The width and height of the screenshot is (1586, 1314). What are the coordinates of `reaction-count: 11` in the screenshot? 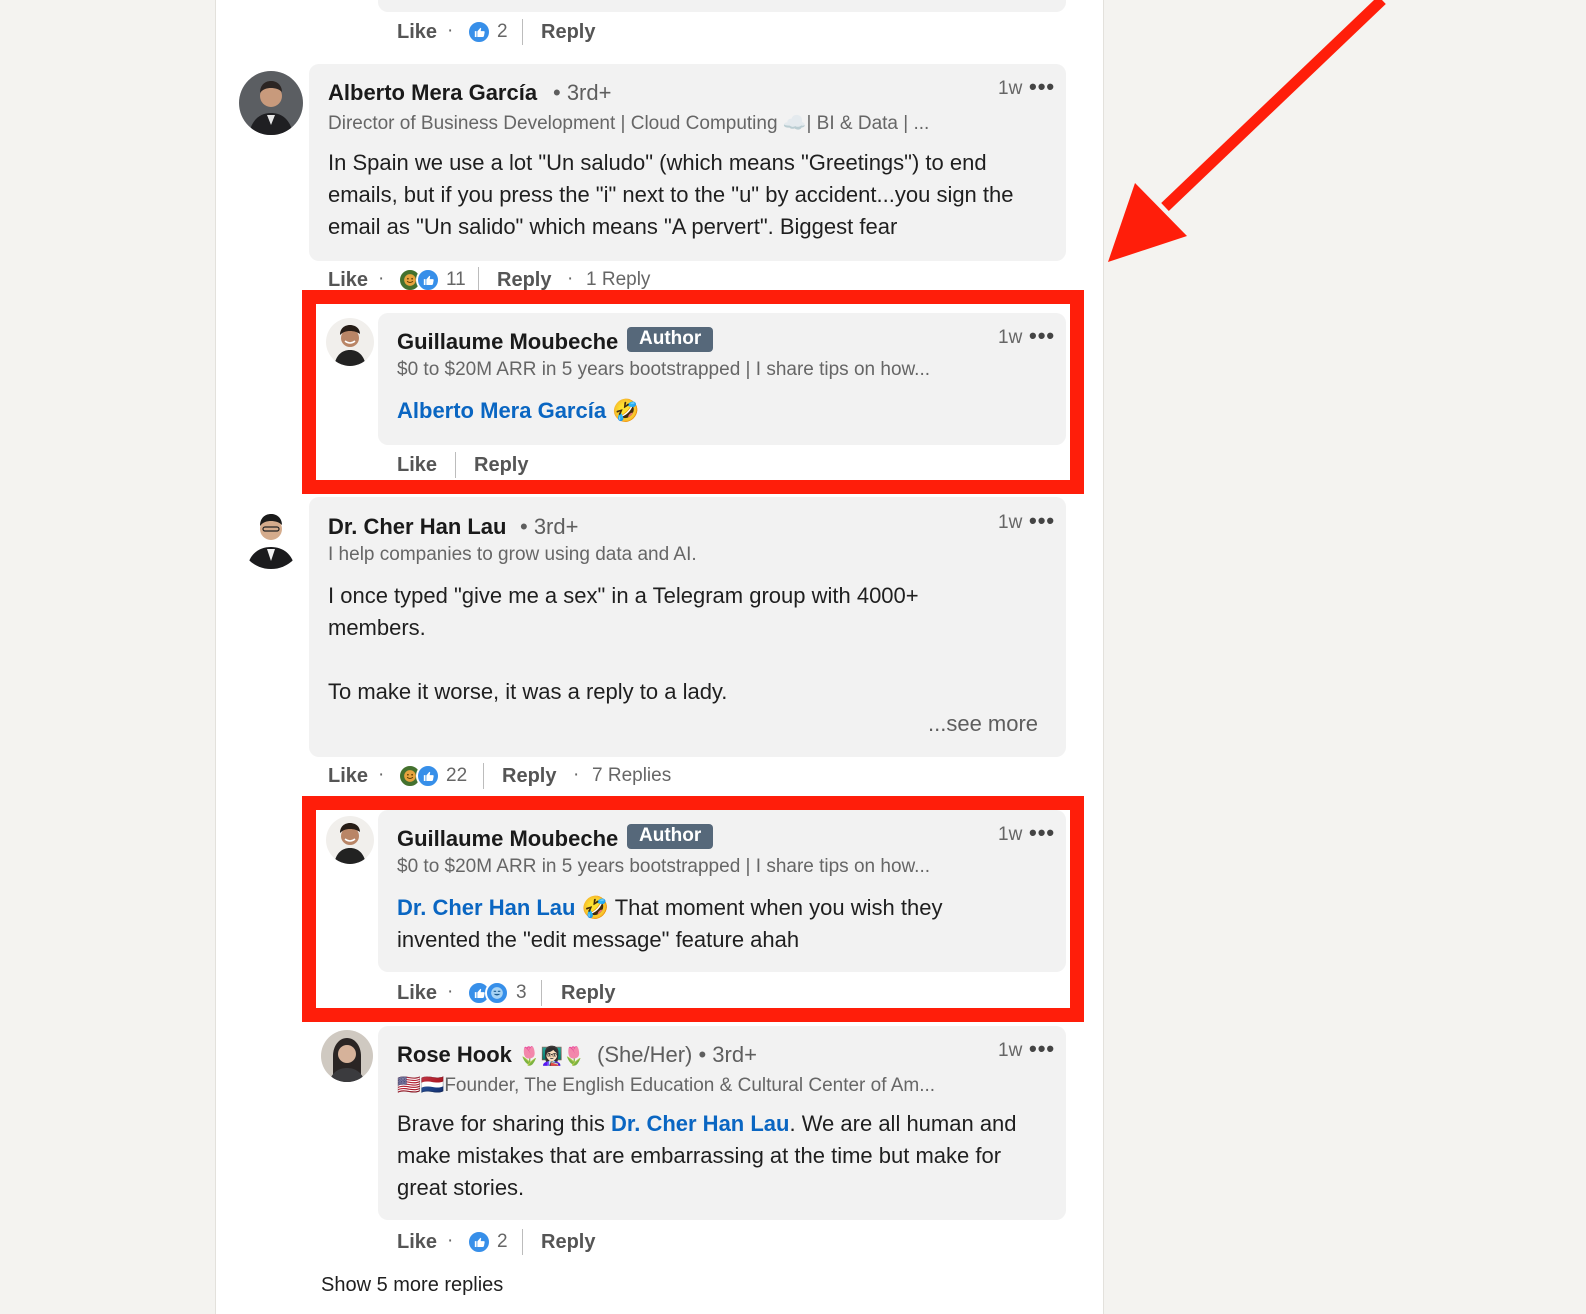 It's located at (456, 280).